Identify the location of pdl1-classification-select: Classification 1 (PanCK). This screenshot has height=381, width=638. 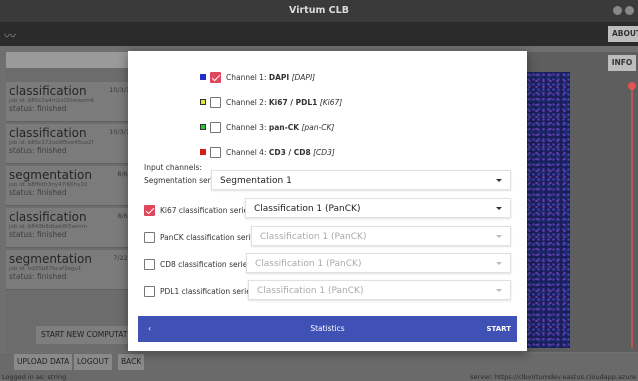
(379, 290).